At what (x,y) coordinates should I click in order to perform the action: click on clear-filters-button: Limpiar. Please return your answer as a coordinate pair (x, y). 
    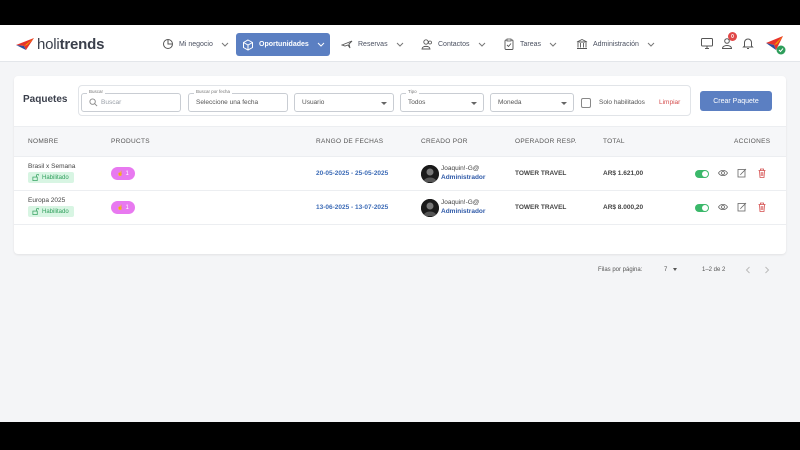
    Looking at the image, I should click on (669, 102).